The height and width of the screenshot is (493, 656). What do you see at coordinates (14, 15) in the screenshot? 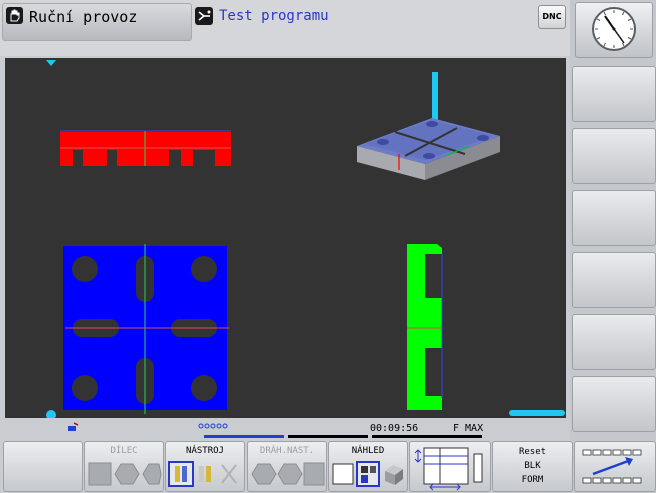
I see `hand-mode-icon` at bounding box center [14, 15].